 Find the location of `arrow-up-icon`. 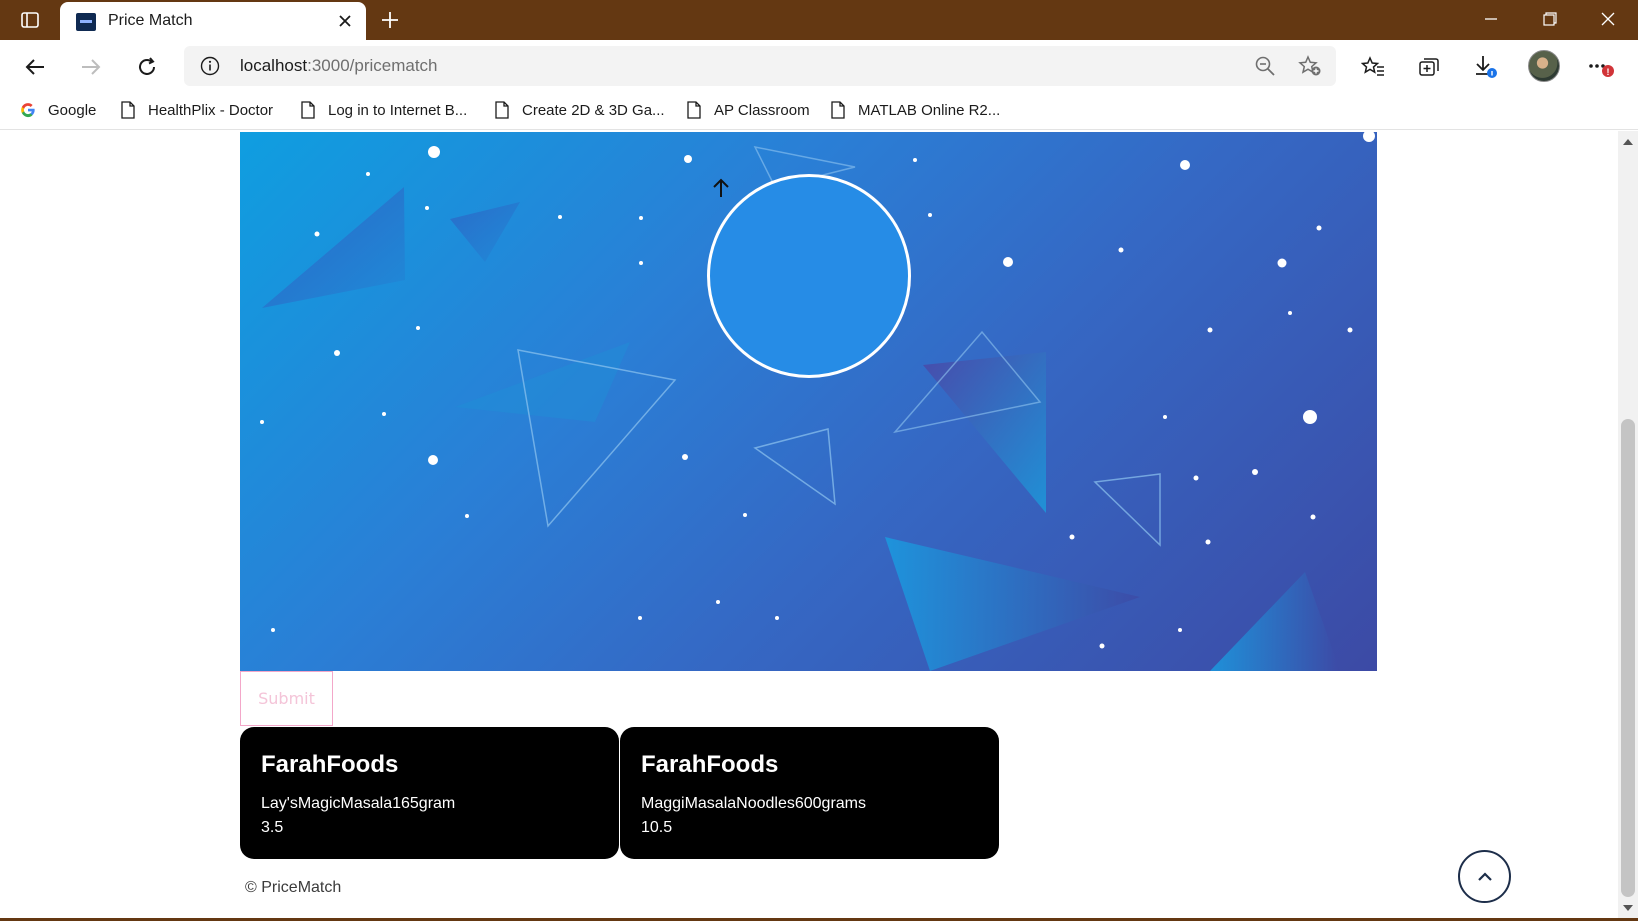

arrow-up-icon is located at coordinates (721, 187).